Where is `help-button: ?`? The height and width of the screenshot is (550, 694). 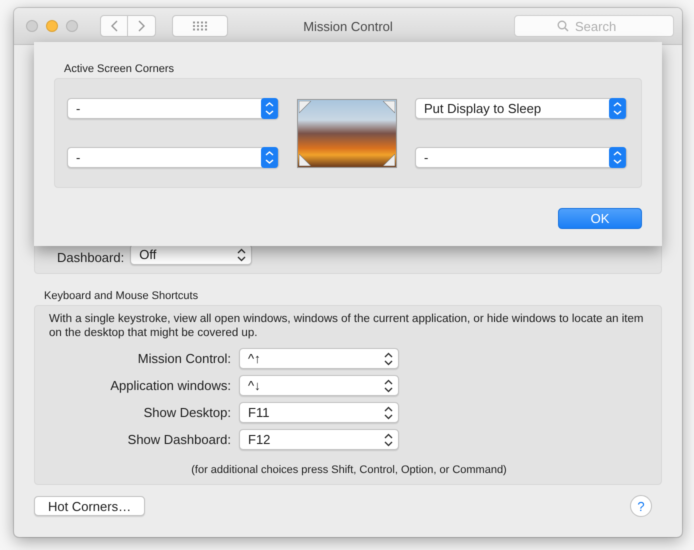 help-button: ? is located at coordinates (641, 506).